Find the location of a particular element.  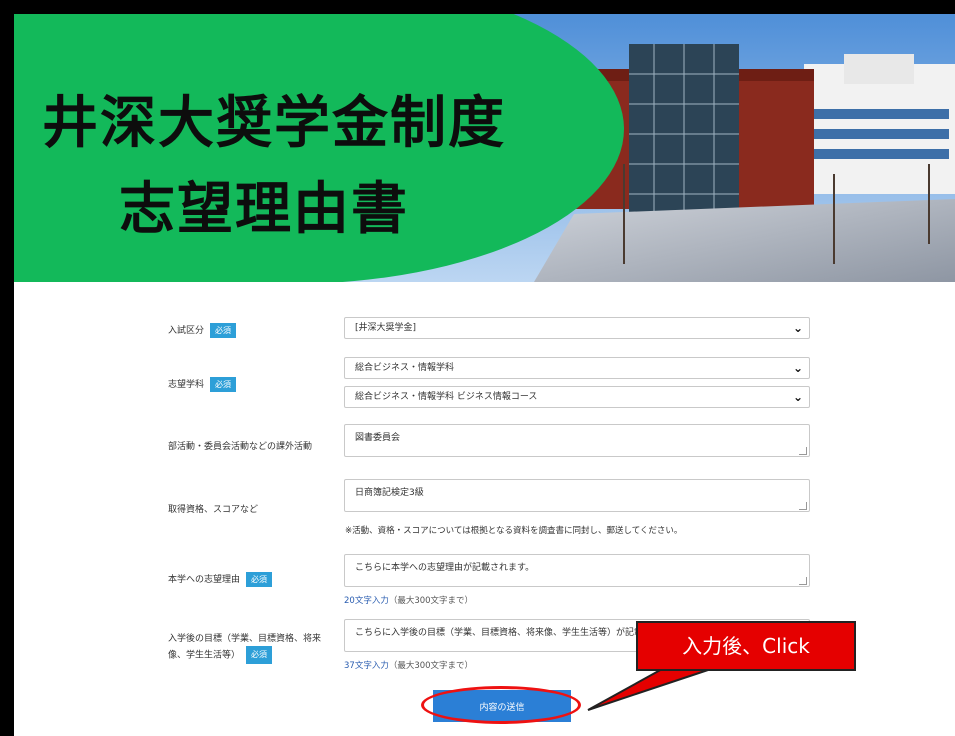

exam-category-label: 入試区分 必須 is located at coordinates (202, 330).